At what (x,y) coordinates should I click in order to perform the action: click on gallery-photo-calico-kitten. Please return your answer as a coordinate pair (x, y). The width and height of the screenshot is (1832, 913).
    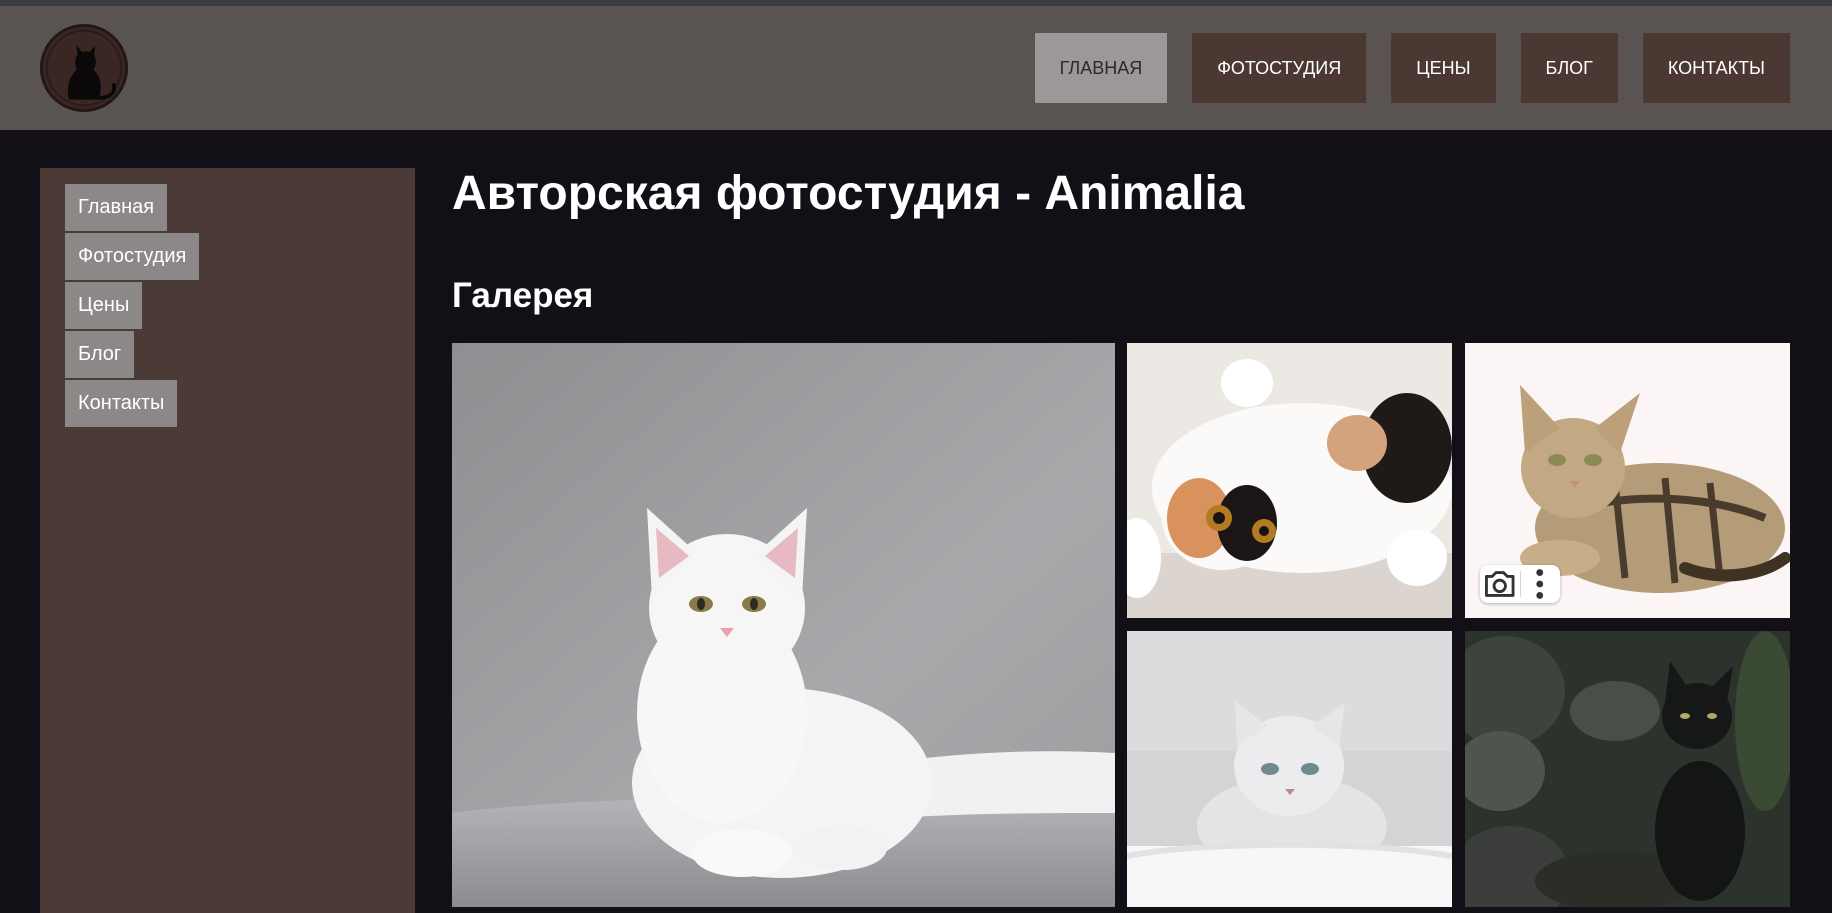
    Looking at the image, I should click on (1289, 480).